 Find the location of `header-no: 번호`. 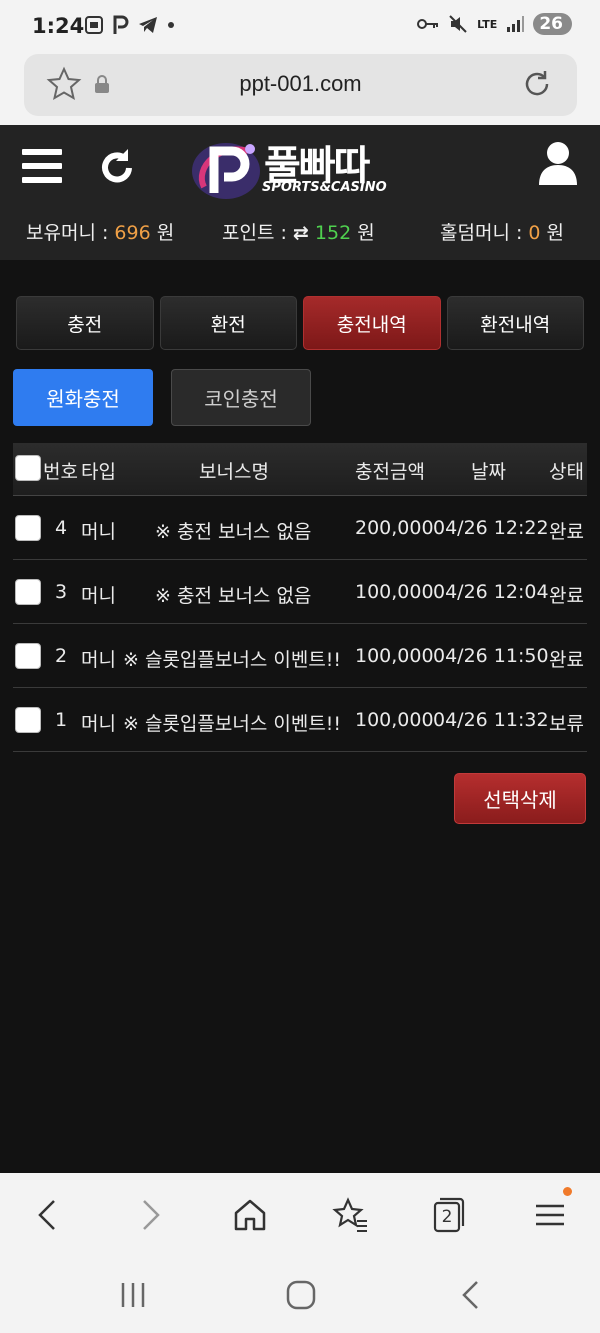

header-no: 번호 is located at coordinates (60, 472).